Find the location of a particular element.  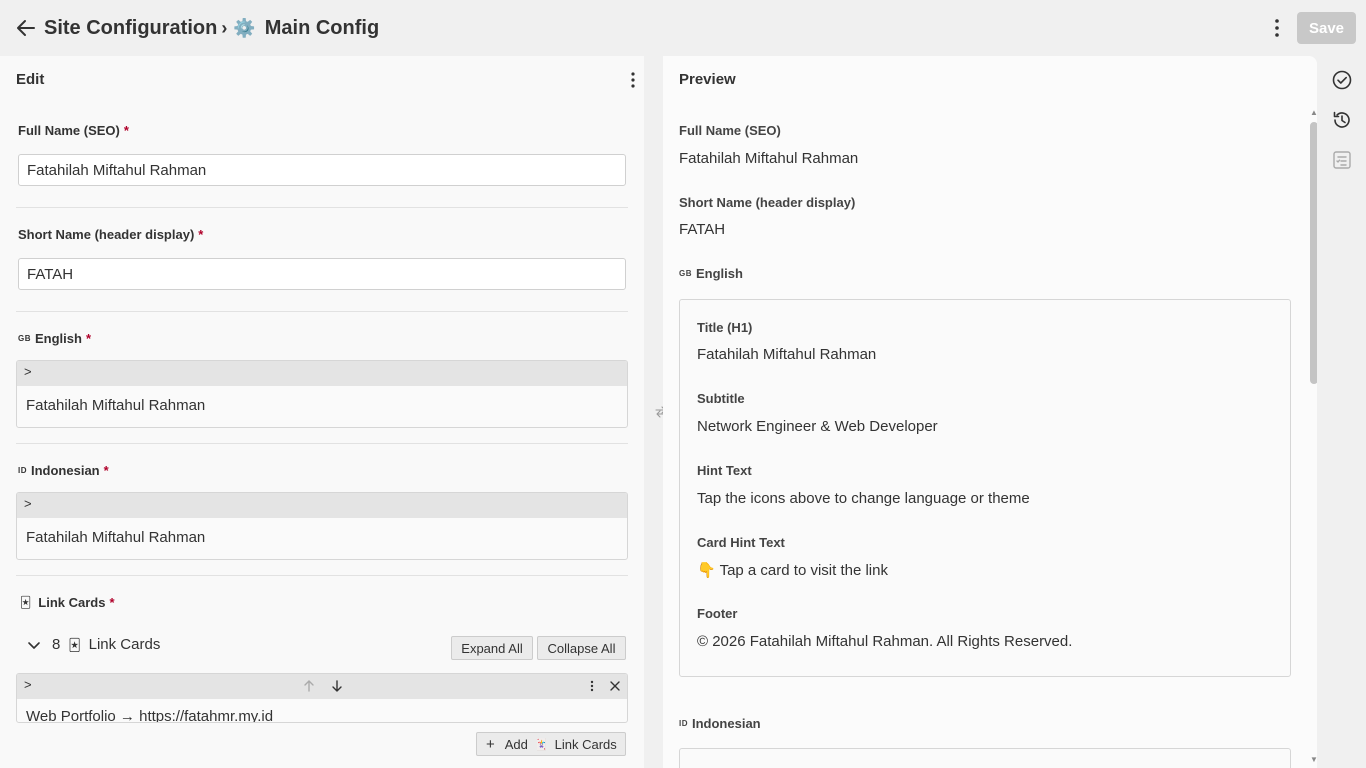

preview-title-label: Title (H1) is located at coordinates (725, 327).